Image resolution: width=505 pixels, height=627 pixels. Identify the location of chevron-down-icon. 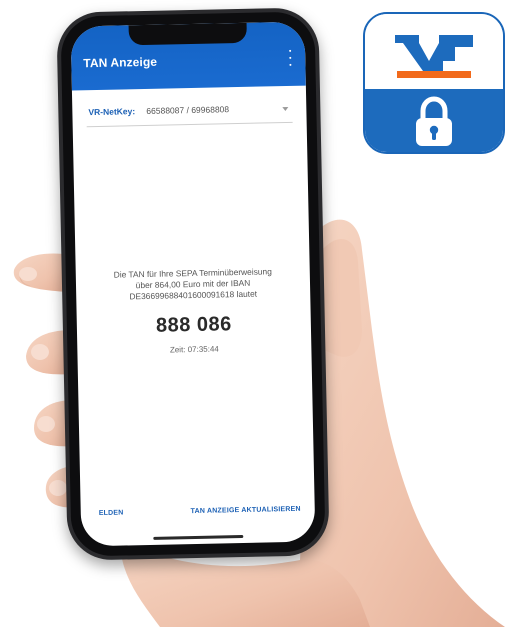
(285, 109).